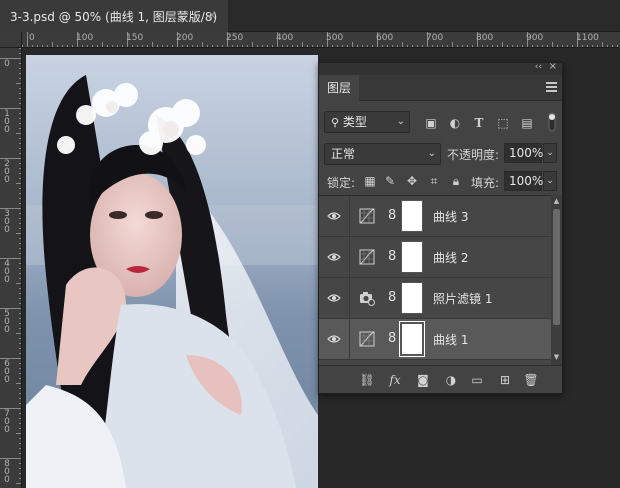  What do you see at coordinates (455, 123) in the screenshot?
I see `adjustment-filter-icon: ◐` at bounding box center [455, 123].